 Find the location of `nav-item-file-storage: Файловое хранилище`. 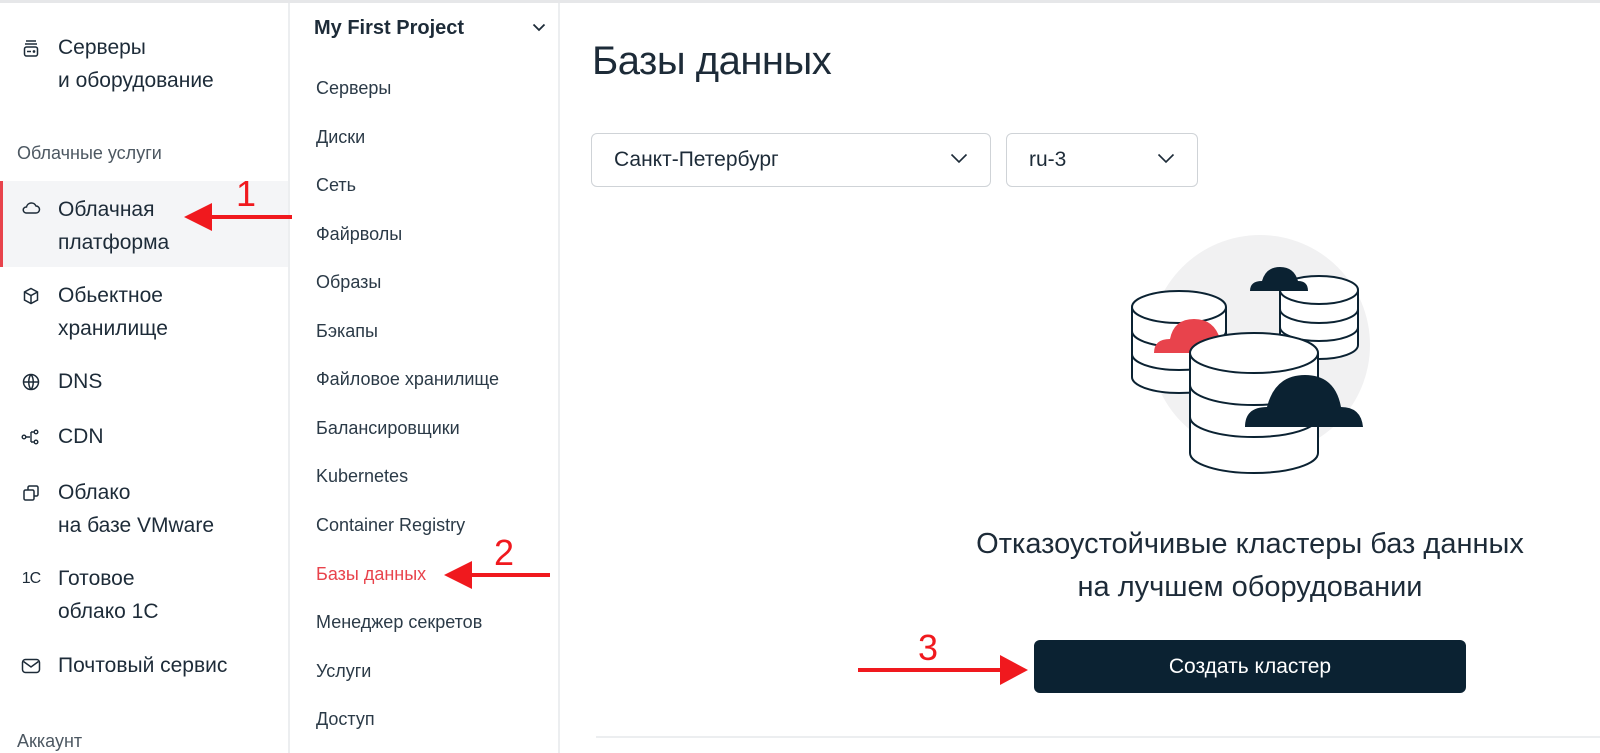

nav-item-file-storage: Файловое хранилище is located at coordinates (407, 379).